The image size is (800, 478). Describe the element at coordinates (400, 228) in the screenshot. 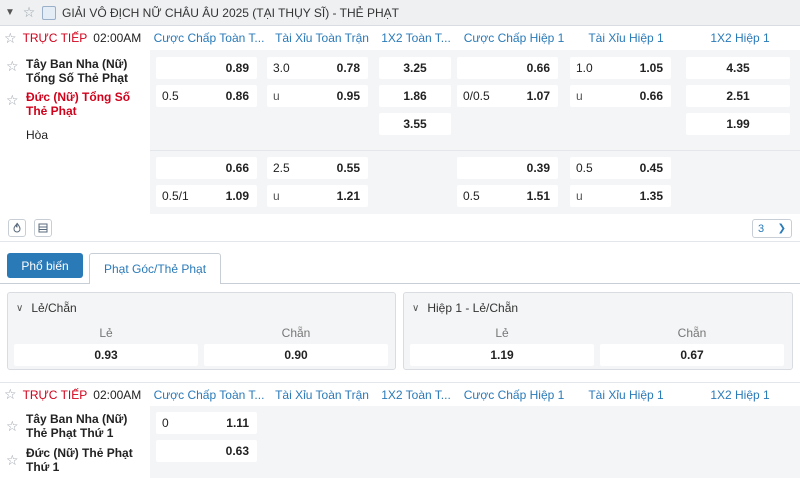

I see `match-tools-row: 3 ❯` at that location.